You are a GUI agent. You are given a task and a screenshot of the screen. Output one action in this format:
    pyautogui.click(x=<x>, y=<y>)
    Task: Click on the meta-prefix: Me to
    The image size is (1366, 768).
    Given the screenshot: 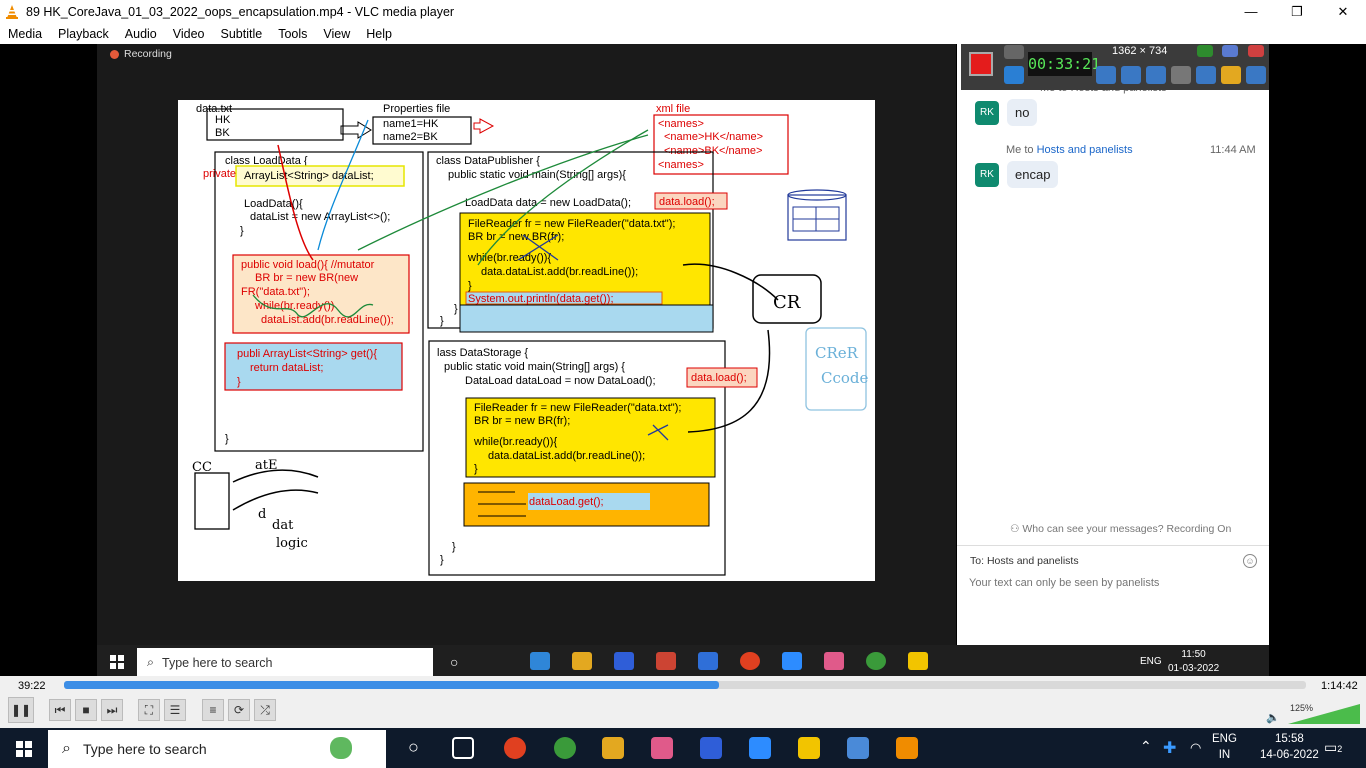 What is the action you would take?
    pyautogui.click(x=1021, y=150)
    